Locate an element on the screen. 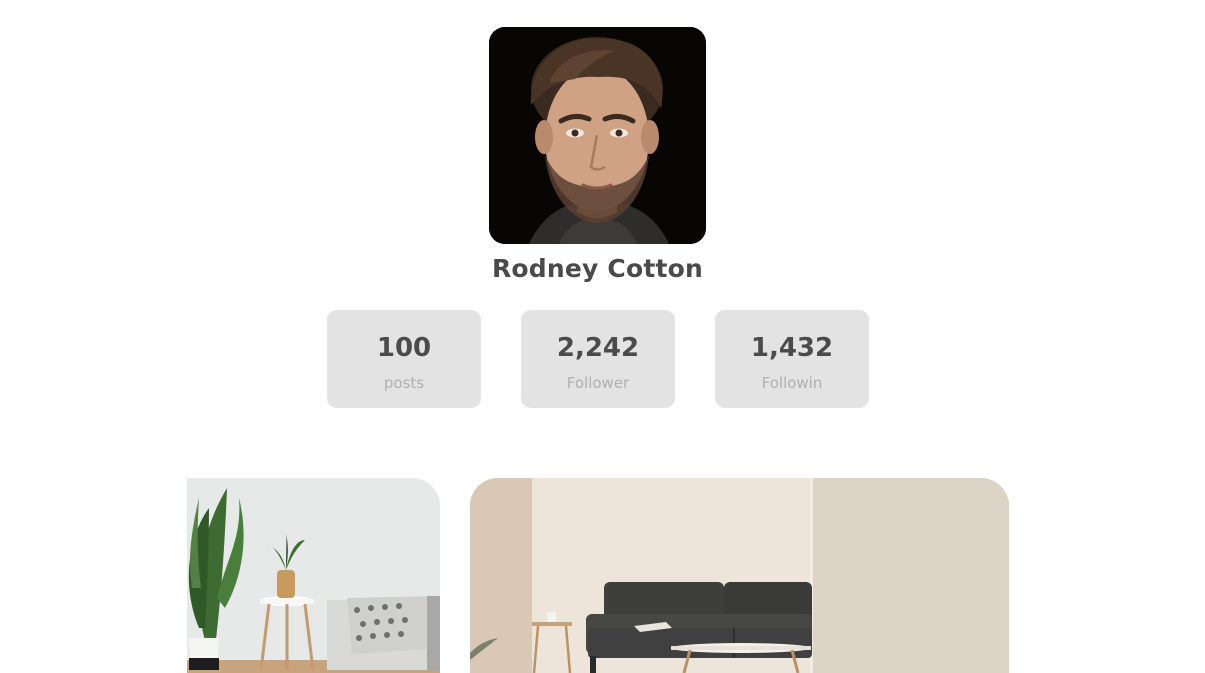 The width and height of the screenshot is (1205, 673). interior-sofa-photo is located at coordinates (739, 575).